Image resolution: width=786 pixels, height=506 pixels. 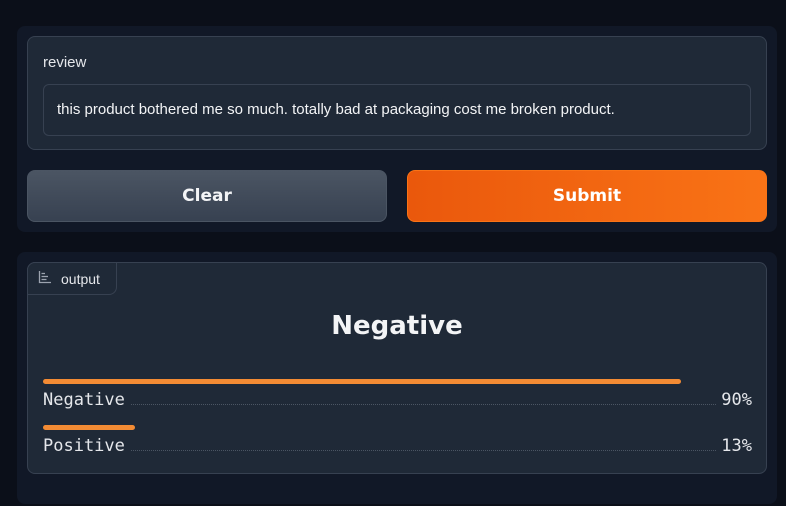 What do you see at coordinates (397, 396) in the screenshot?
I see `confidence-row: Negative 90%` at bounding box center [397, 396].